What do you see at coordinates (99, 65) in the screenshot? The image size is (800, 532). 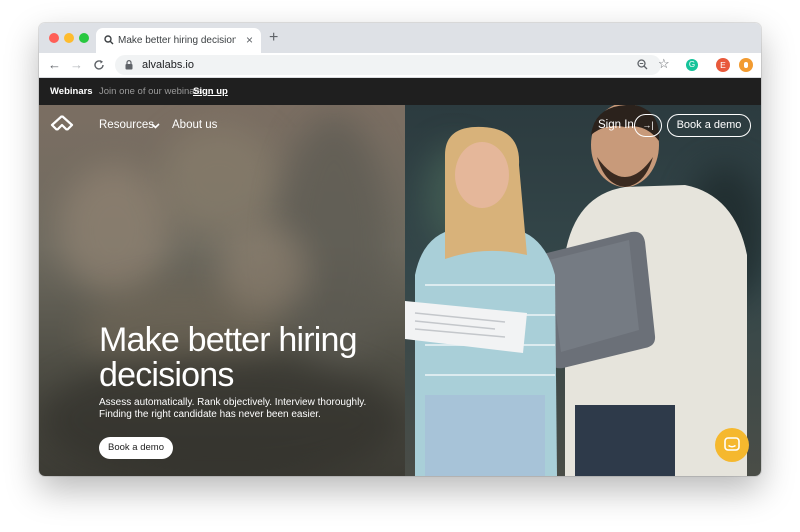 I see `reload-icon` at bounding box center [99, 65].